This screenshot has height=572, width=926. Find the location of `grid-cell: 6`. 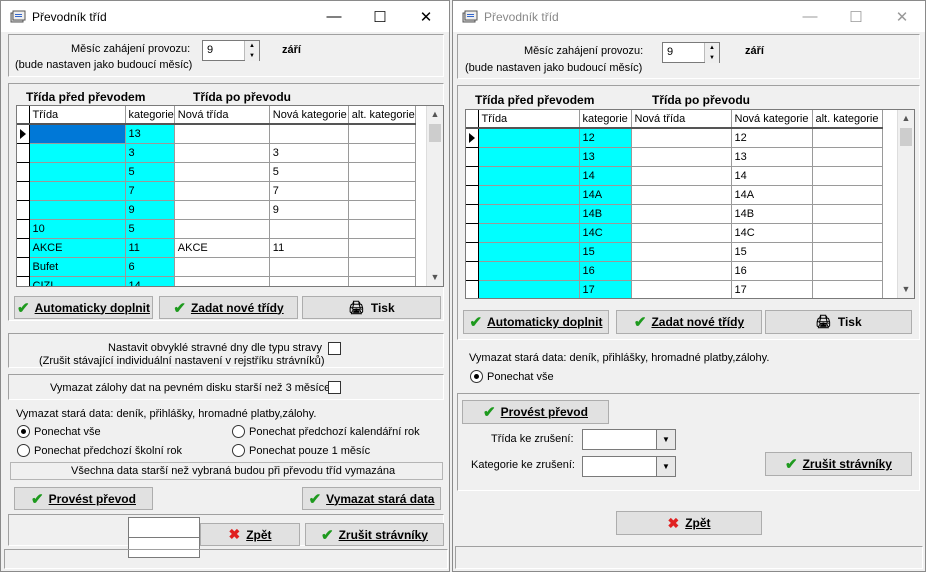

grid-cell: 6 is located at coordinates (150, 267).